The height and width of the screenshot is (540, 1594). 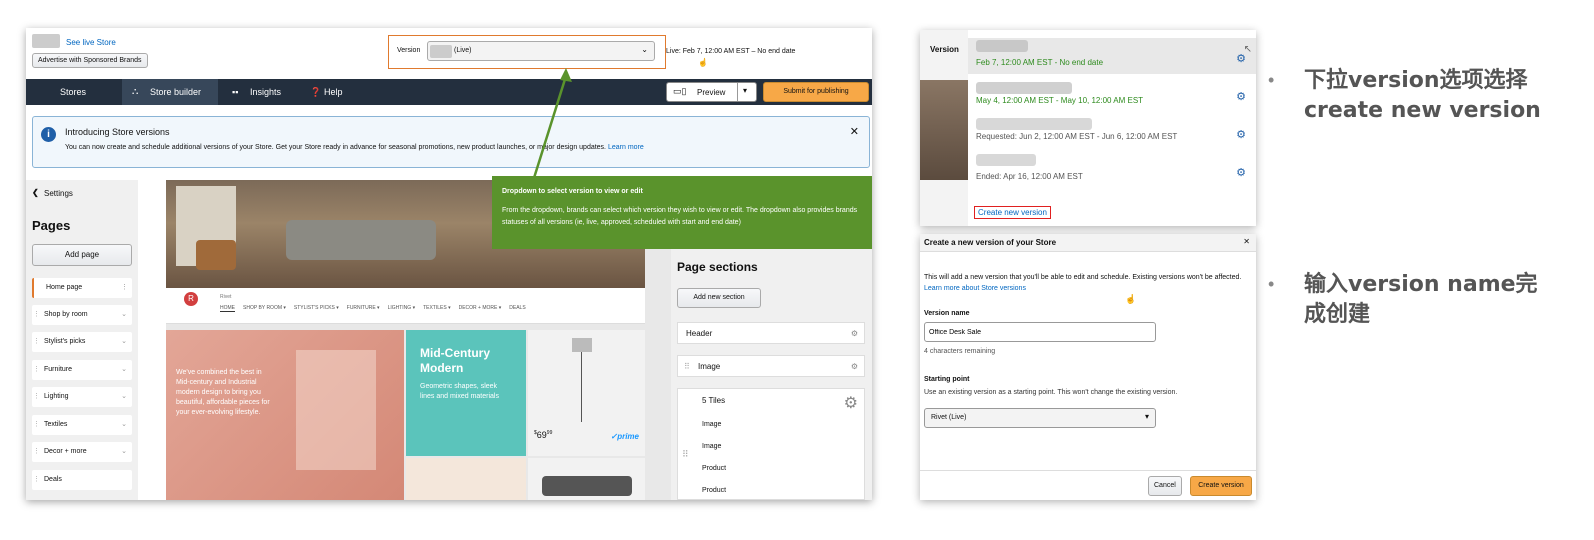 I want to click on see-live-store-link: See live Store, so click(x=91, y=42).